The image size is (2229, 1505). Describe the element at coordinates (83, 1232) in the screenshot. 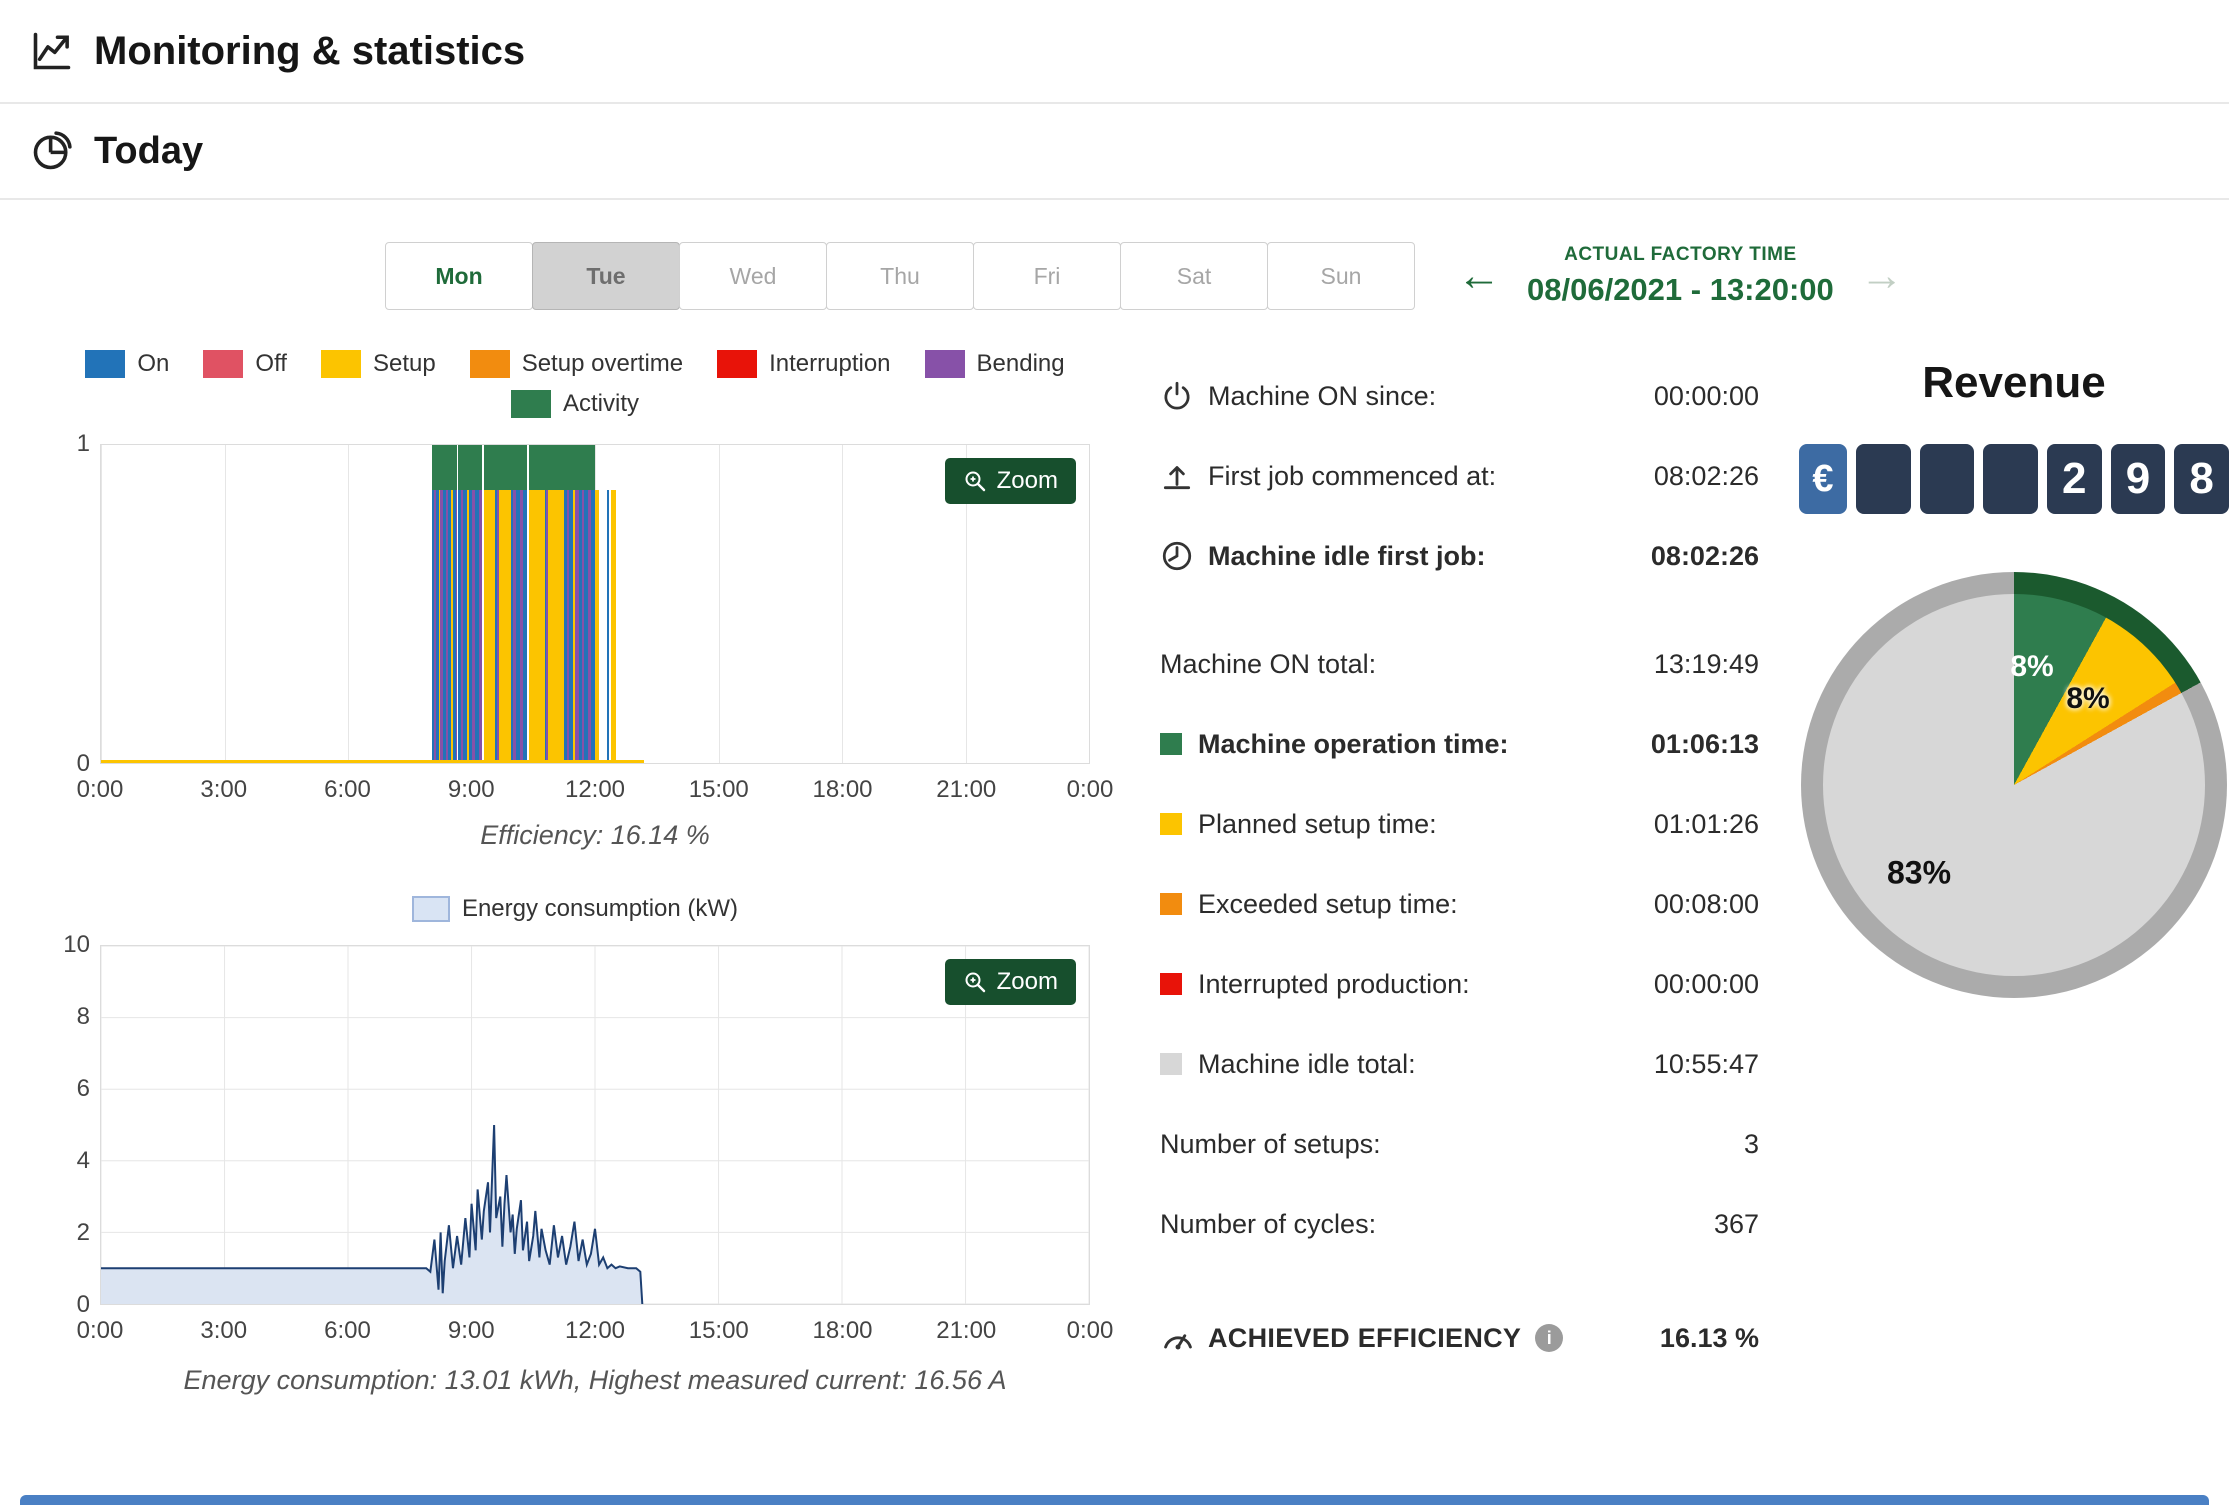

I see `y-tick-label: 2` at that location.